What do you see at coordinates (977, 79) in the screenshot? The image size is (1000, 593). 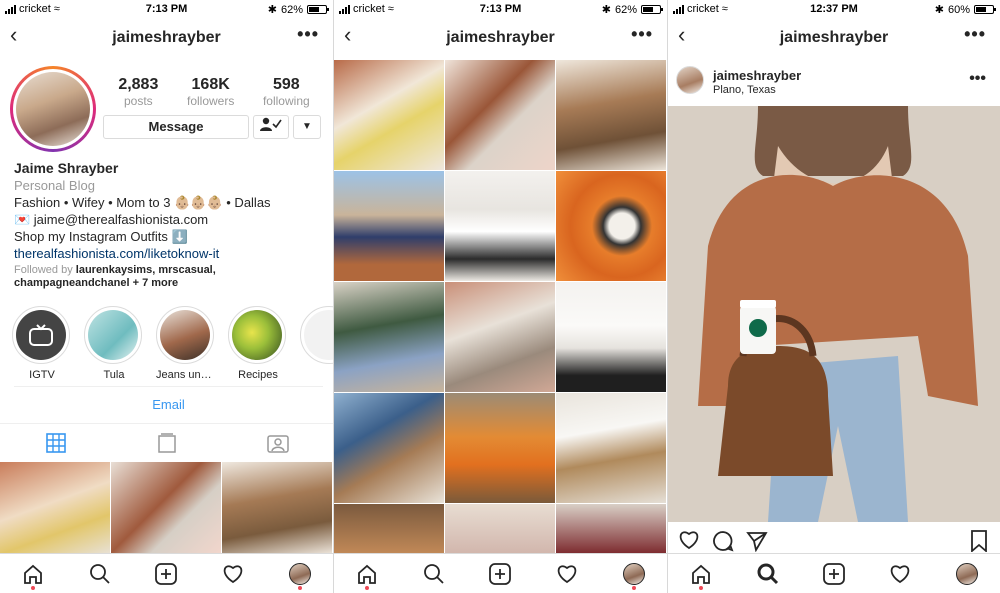 I see `post-options-icon: •••` at bounding box center [977, 79].